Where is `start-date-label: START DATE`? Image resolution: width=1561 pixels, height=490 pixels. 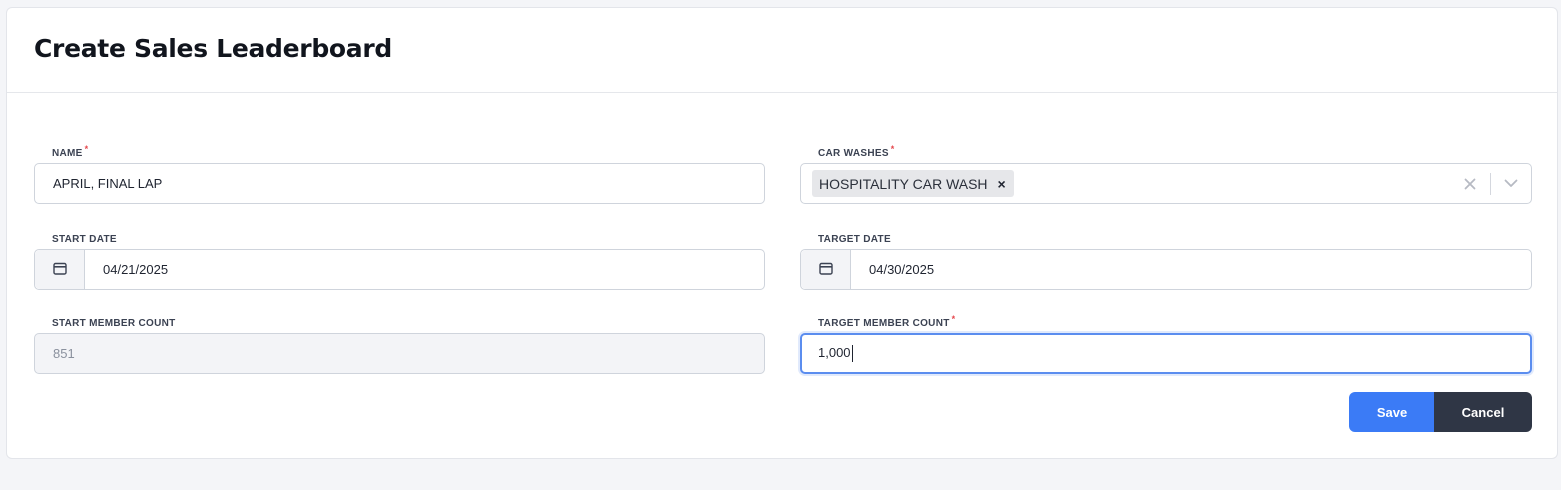
start-date-label: START DATE is located at coordinates (84, 239).